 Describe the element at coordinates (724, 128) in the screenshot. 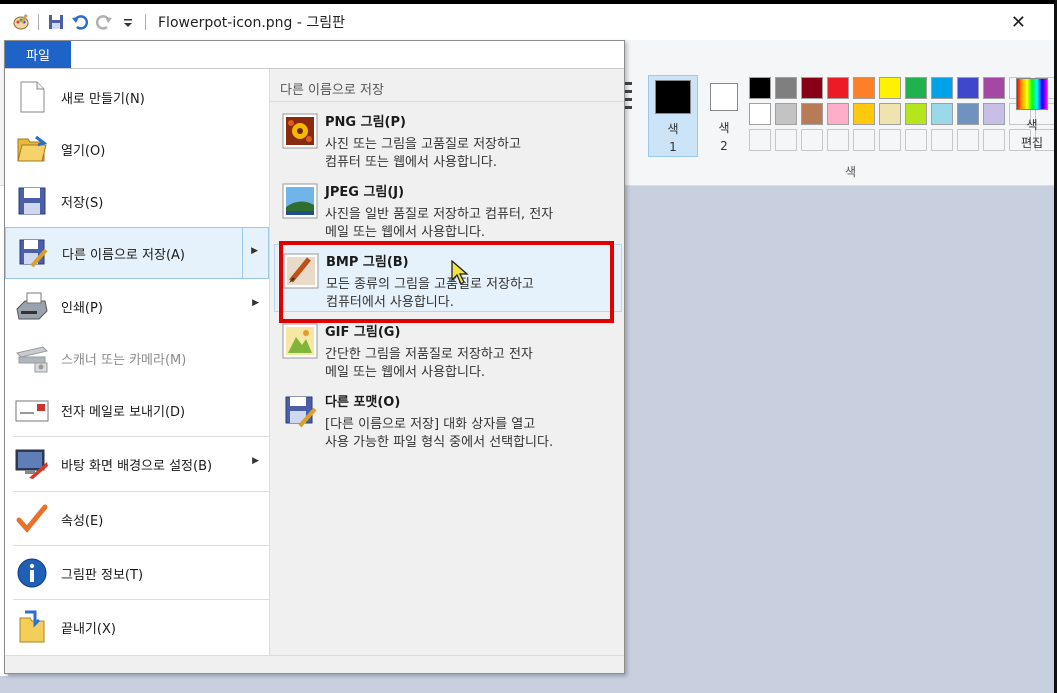

I see `color-2-label: 색` at that location.